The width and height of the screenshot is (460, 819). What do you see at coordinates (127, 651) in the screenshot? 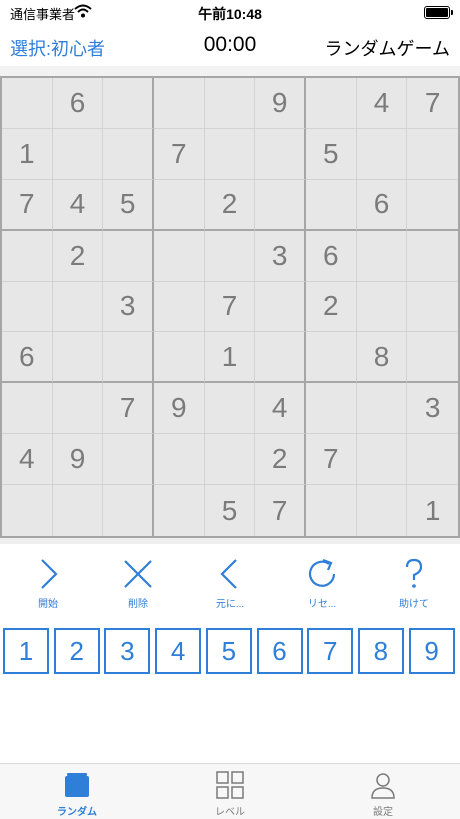
I see `number-3-button: 3` at bounding box center [127, 651].